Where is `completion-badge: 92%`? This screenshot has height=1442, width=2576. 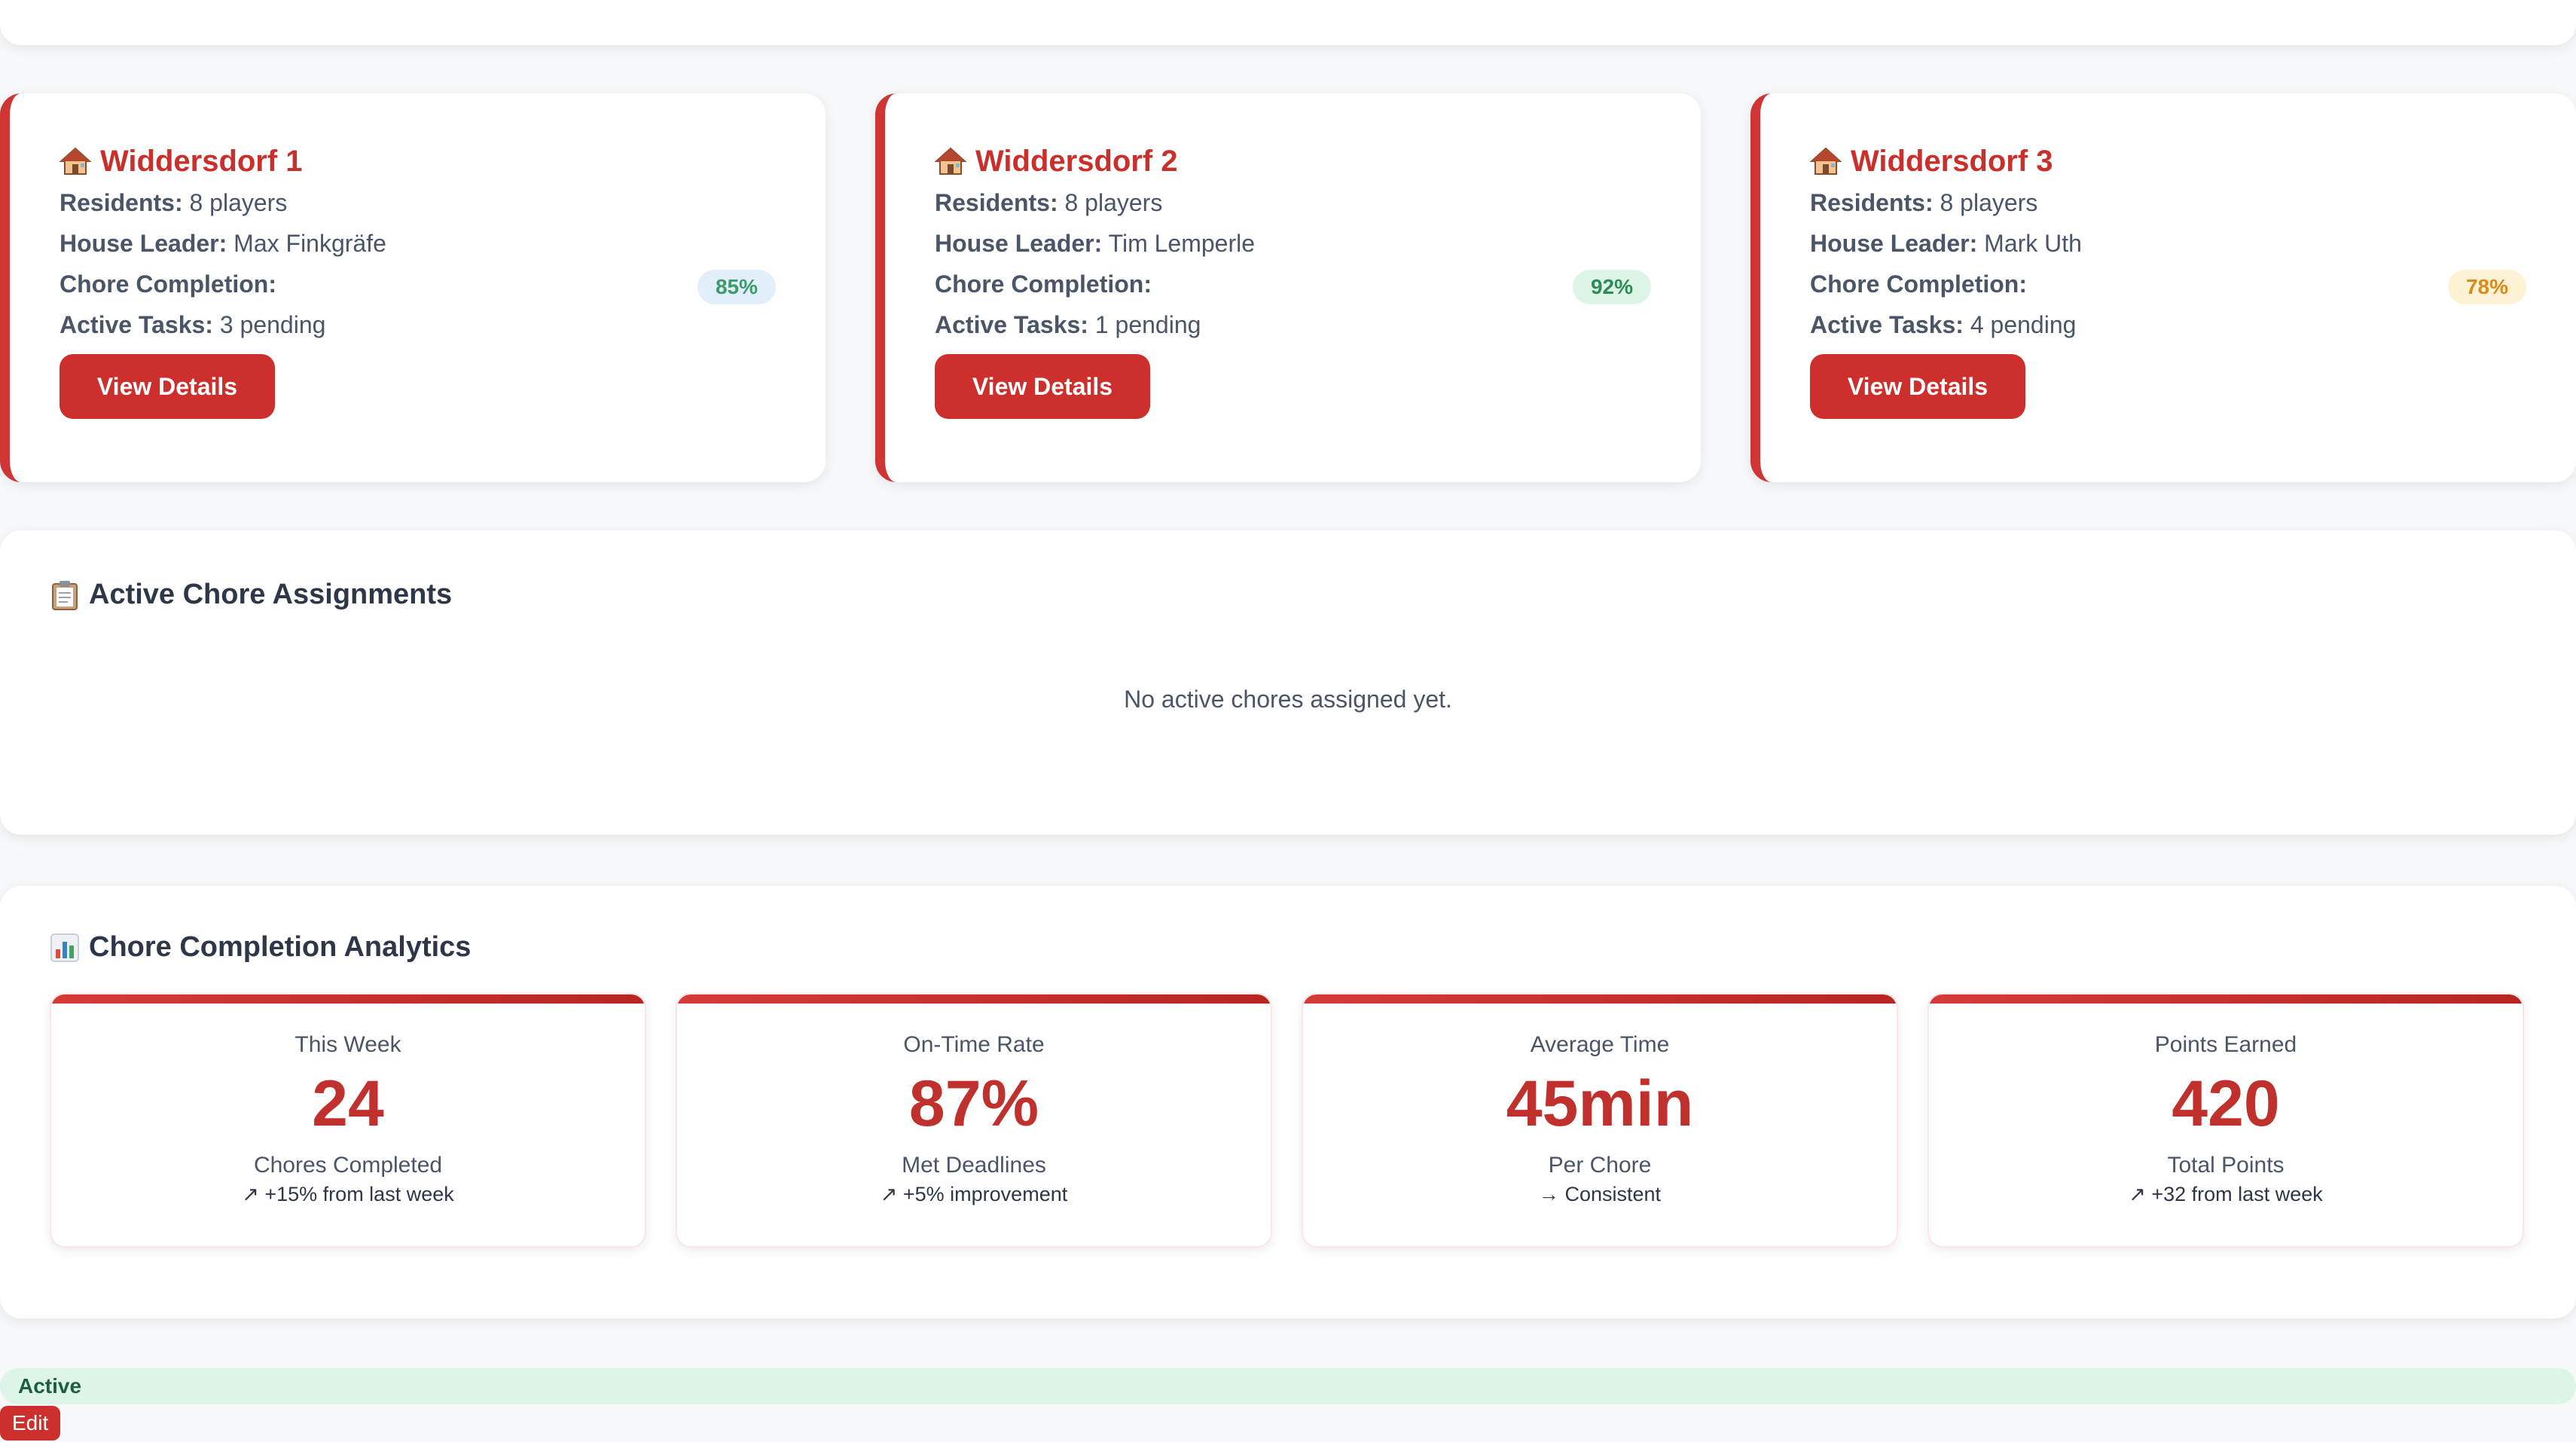 completion-badge: 92% is located at coordinates (1612, 287).